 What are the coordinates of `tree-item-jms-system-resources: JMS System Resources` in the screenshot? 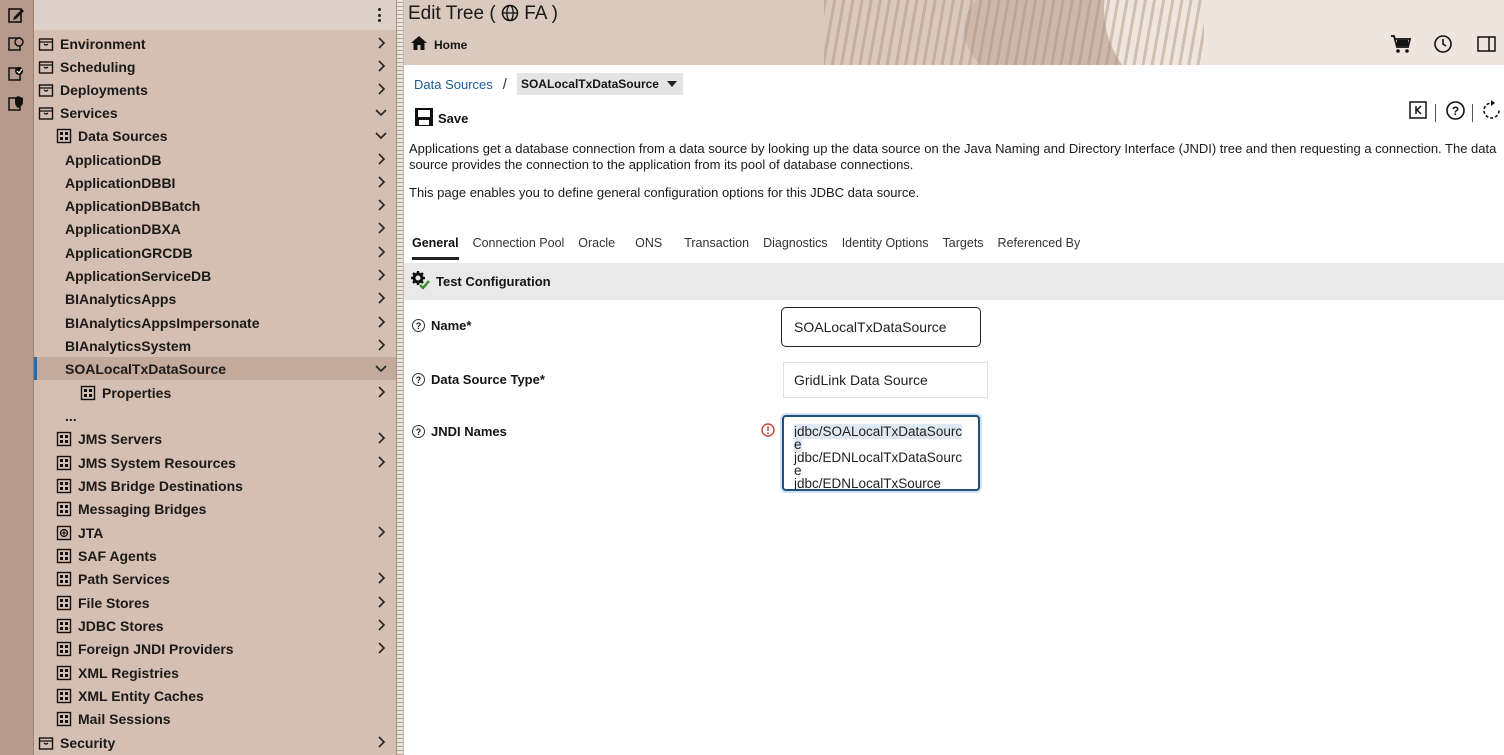 It's located at (215, 462).